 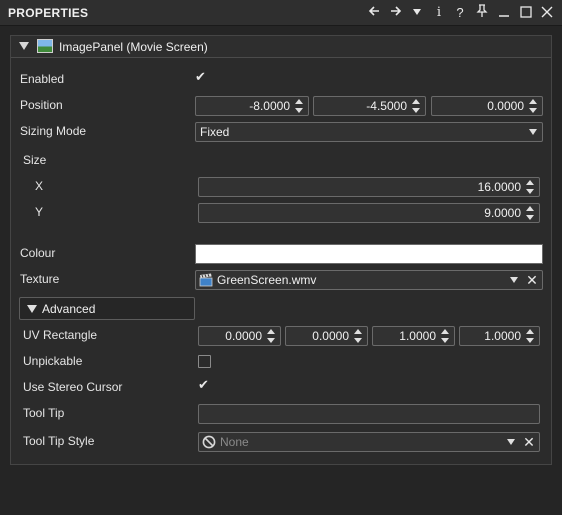 I want to click on size-y-value: 9.0000, so click(x=502, y=213).